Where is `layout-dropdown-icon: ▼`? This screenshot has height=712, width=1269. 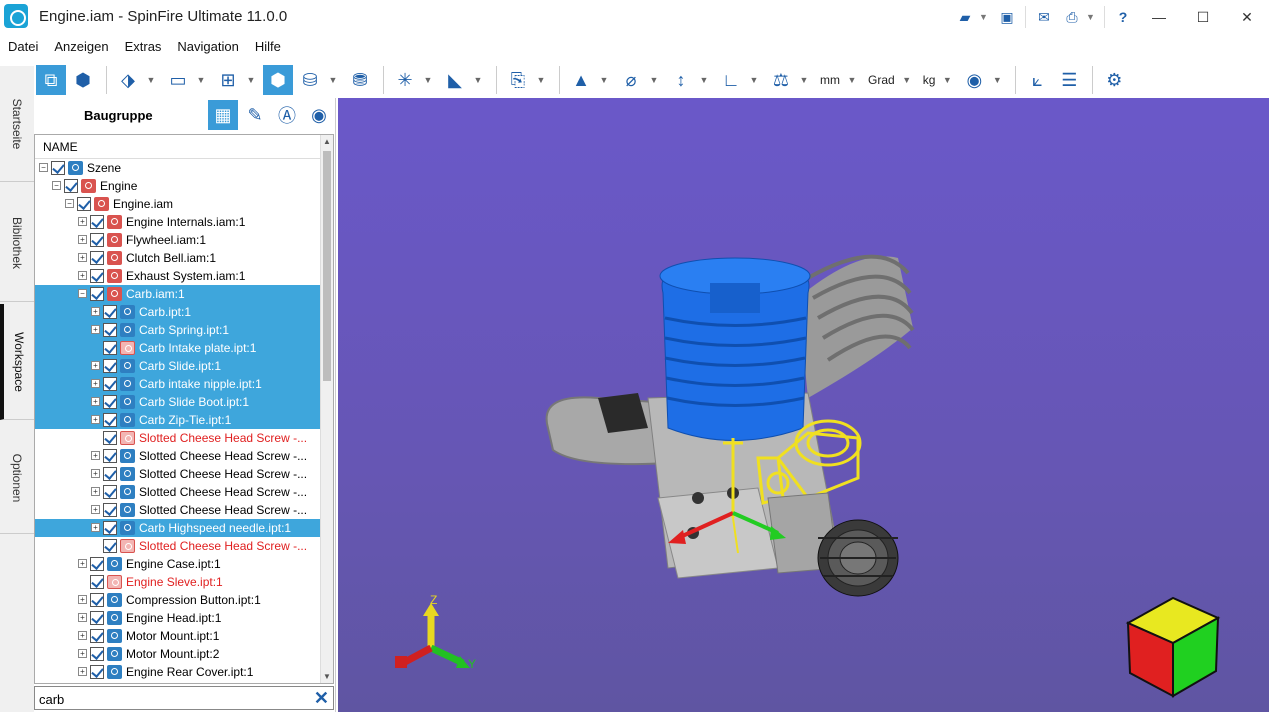 layout-dropdown-icon: ▼ is located at coordinates (251, 80).